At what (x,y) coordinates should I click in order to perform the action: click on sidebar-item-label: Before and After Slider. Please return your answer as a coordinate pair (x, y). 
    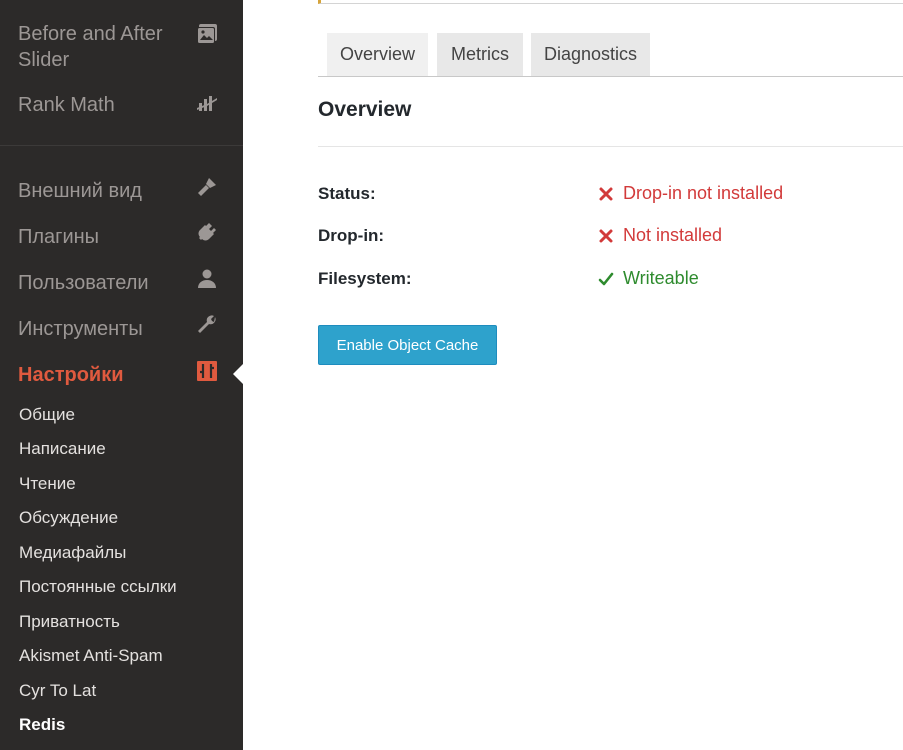
    Looking at the image, I should click on (90, 47).